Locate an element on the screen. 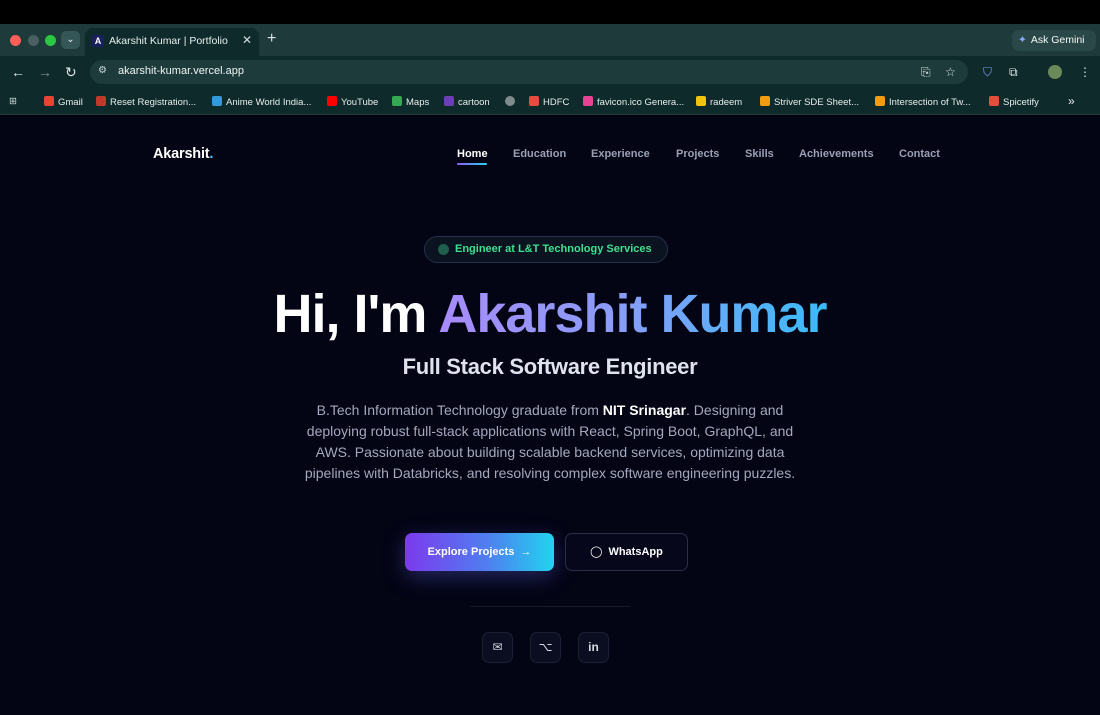  nav-achievements: Achievements is located at coordinates (836, 154).